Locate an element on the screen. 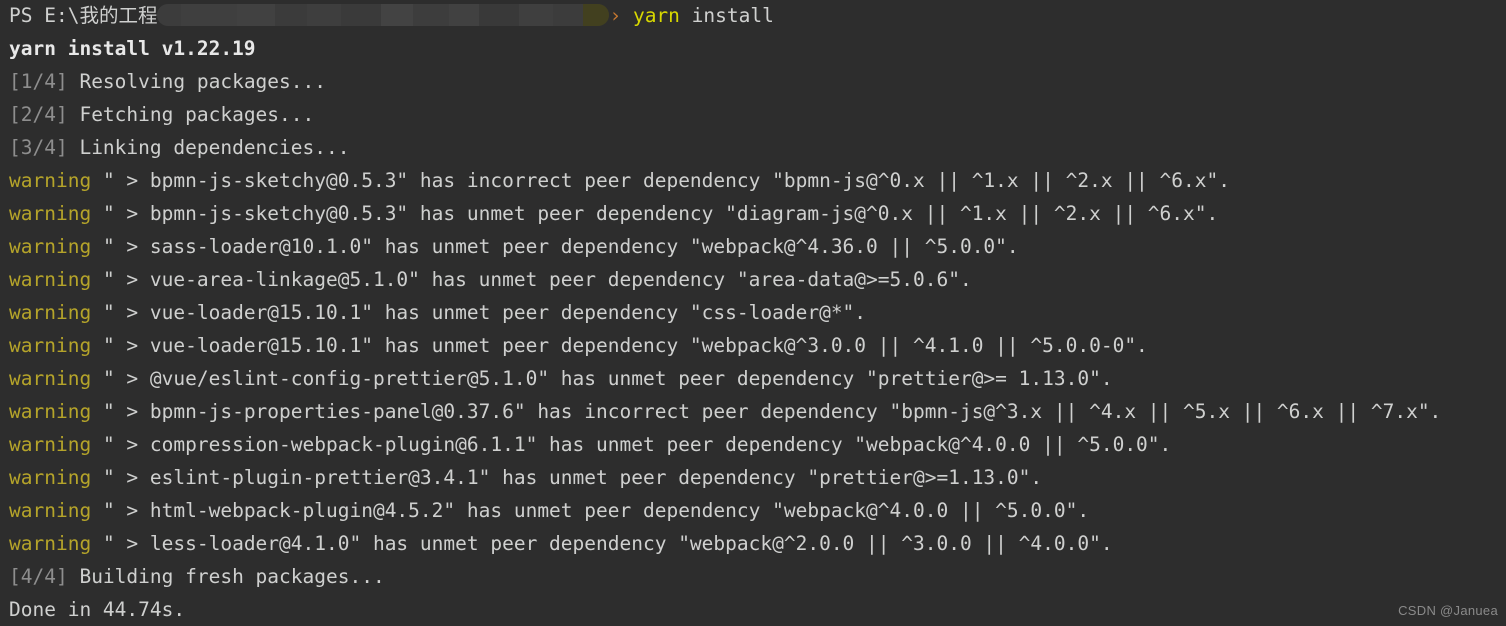  done-text: Done in 44.74s. is located at coordinates (97, 609).